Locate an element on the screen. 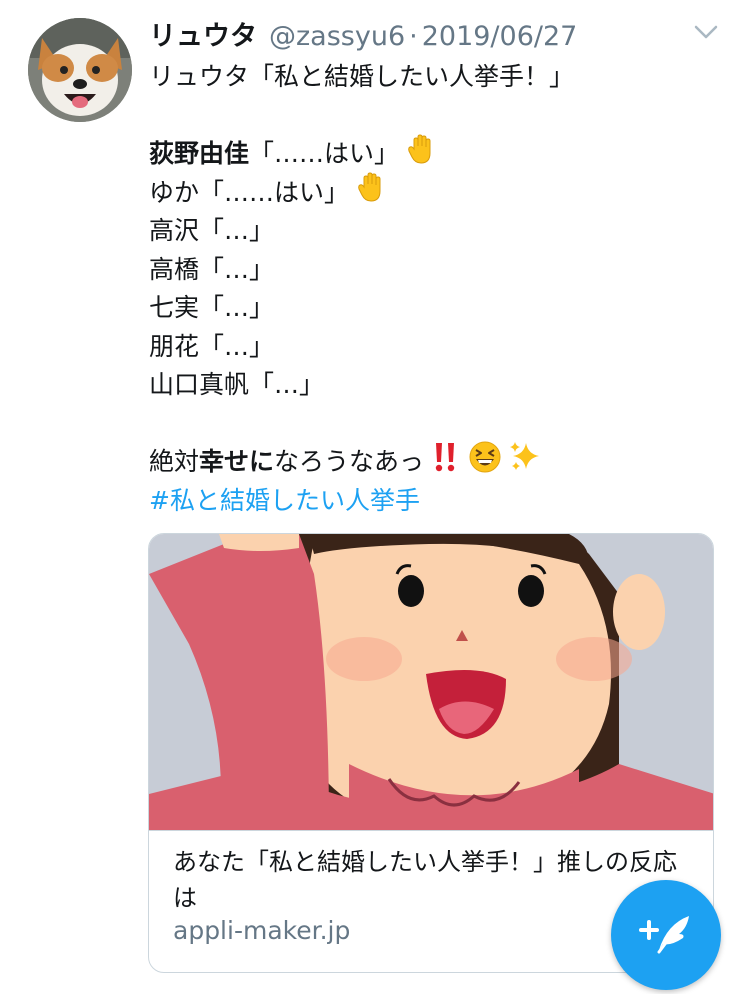  line-text: ゆか「……はい」 is located at coordinates (249, 192).